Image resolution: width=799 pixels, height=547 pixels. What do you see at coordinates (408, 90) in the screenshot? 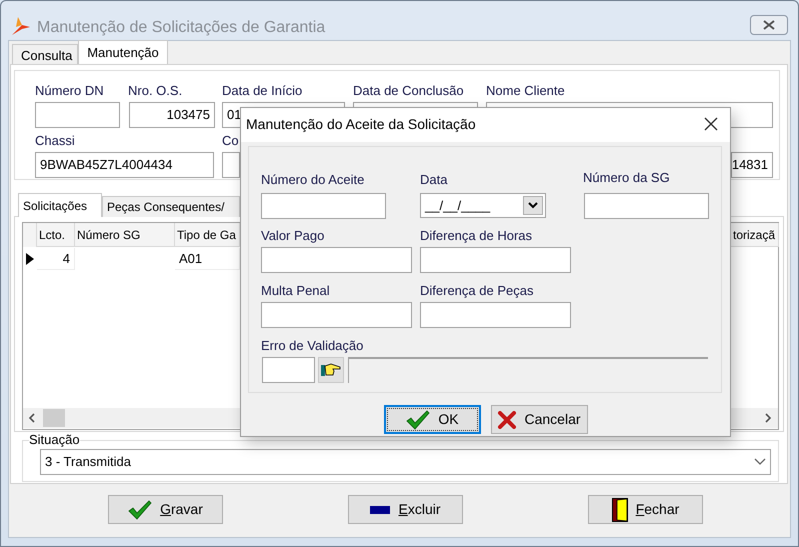
I see `field-label: Data de Conclusão` at bounding box center [408, 90].